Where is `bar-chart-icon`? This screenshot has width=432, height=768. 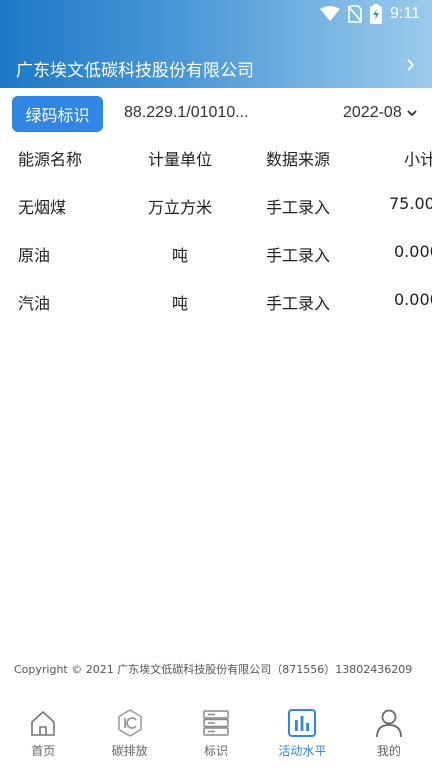
bar-chart-icon is located at coordinates (302, 723).